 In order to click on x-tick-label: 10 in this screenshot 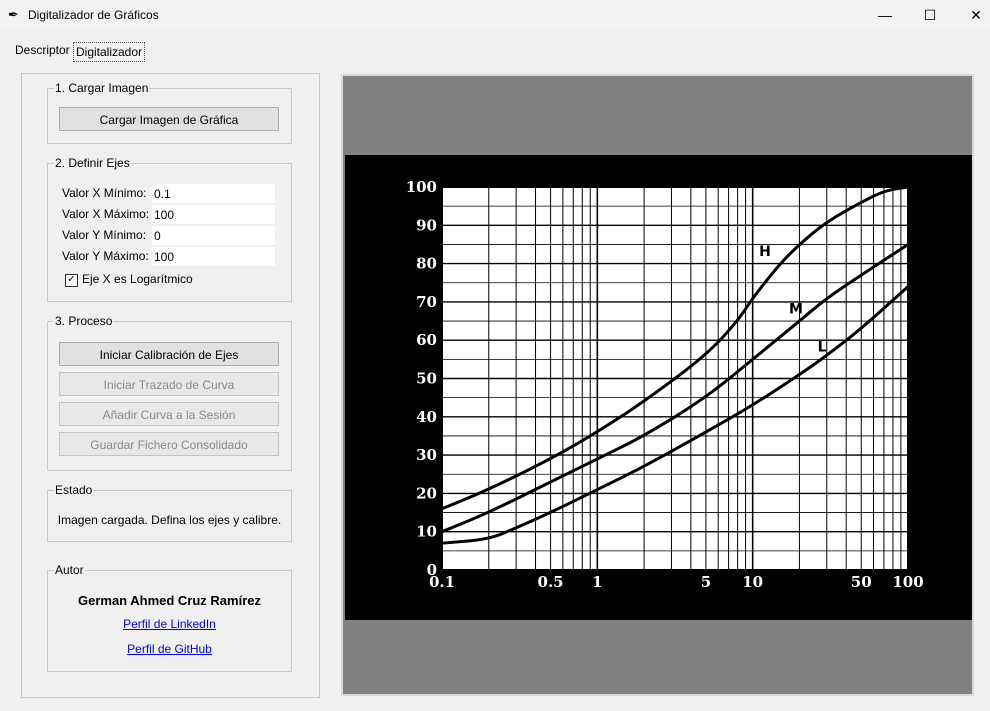, I will do `click(752, 582)`.